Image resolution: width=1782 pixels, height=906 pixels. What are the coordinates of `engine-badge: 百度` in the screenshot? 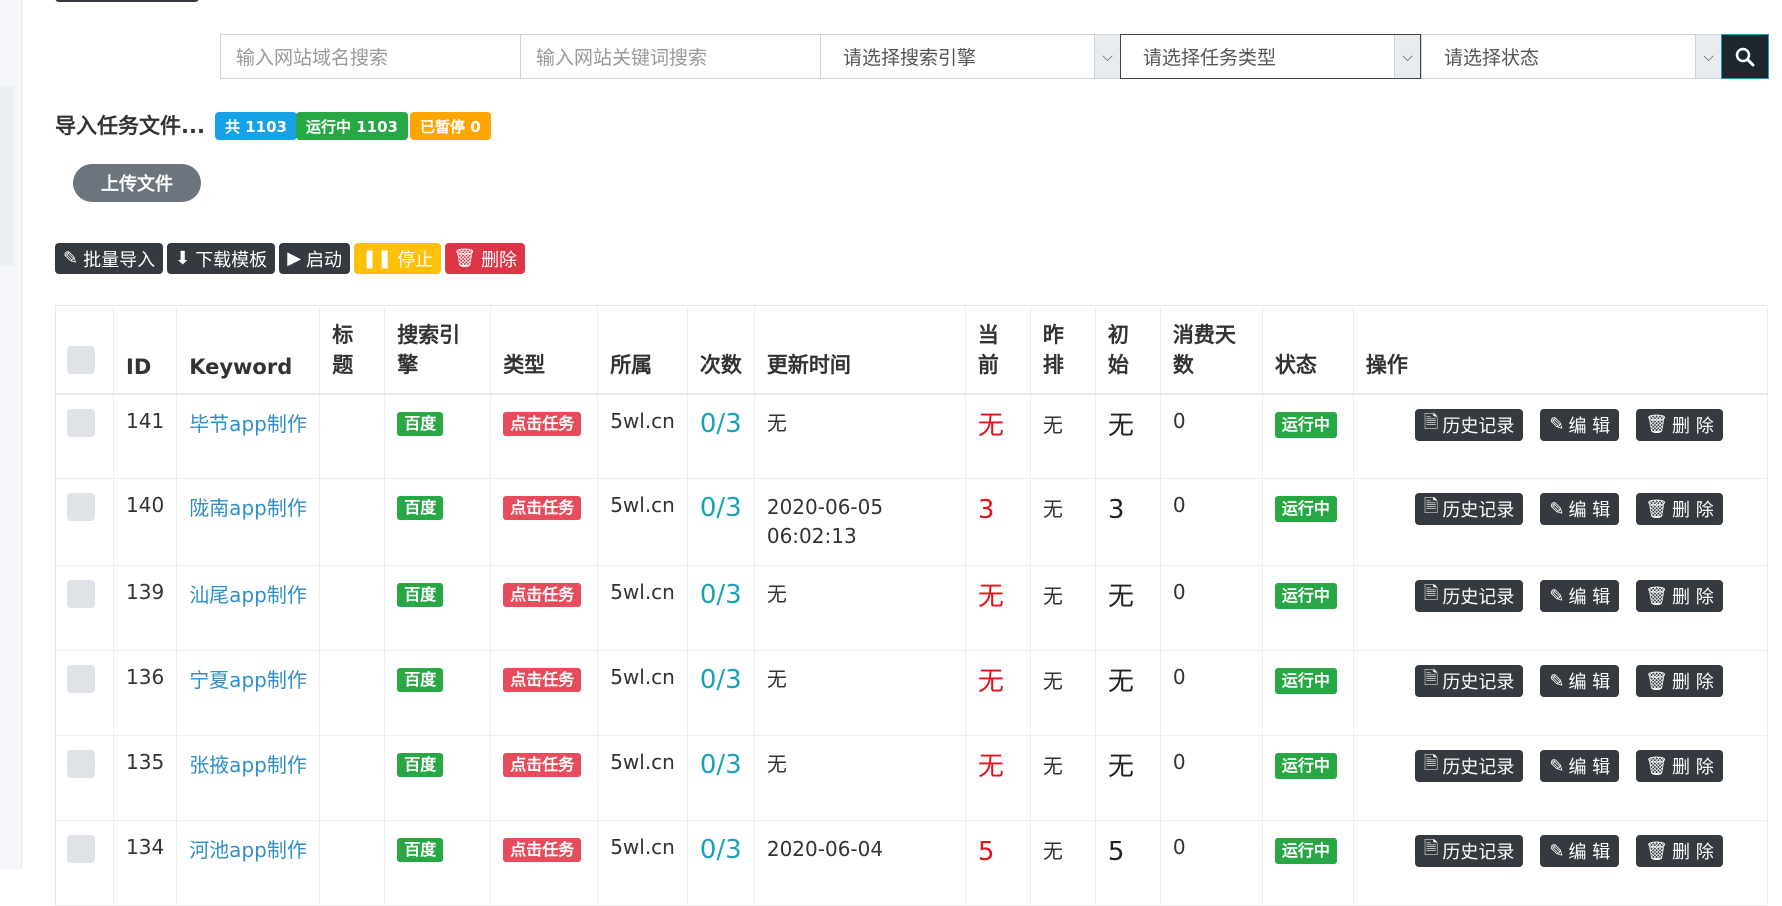 It's located at (420, 423).